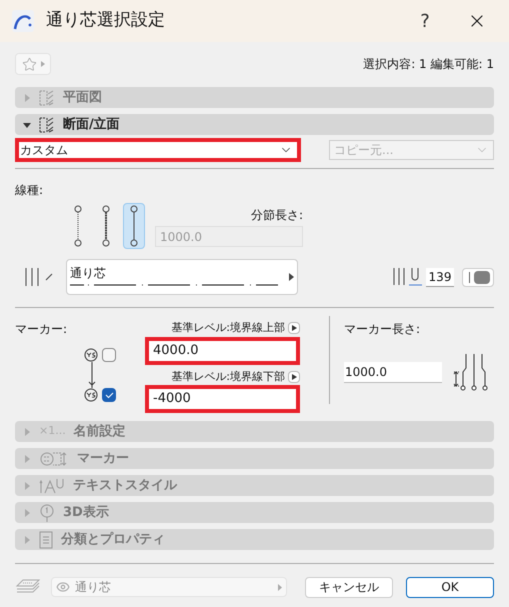  What do you see at coordinates (393, 372) in the screenshot?
I see `marker-length-field: 1000.0` at bounding box center [393, 372].